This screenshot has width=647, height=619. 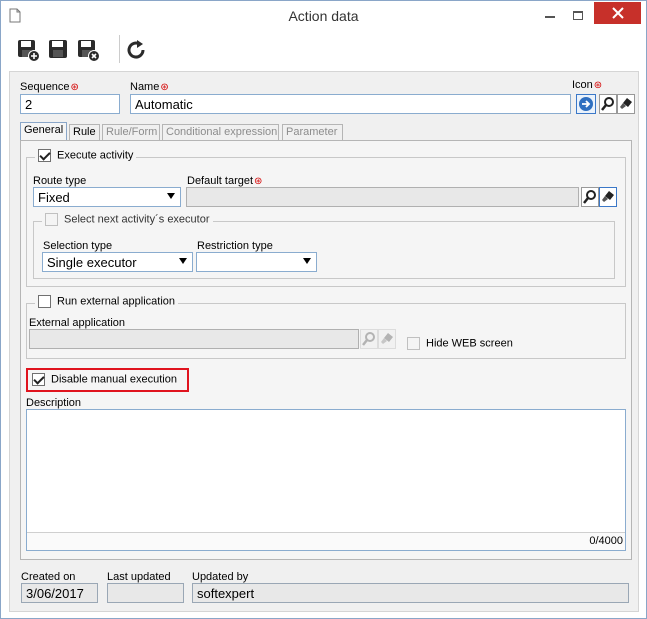 I want to click on name-input: Automatic, so click(x=350, y=104).